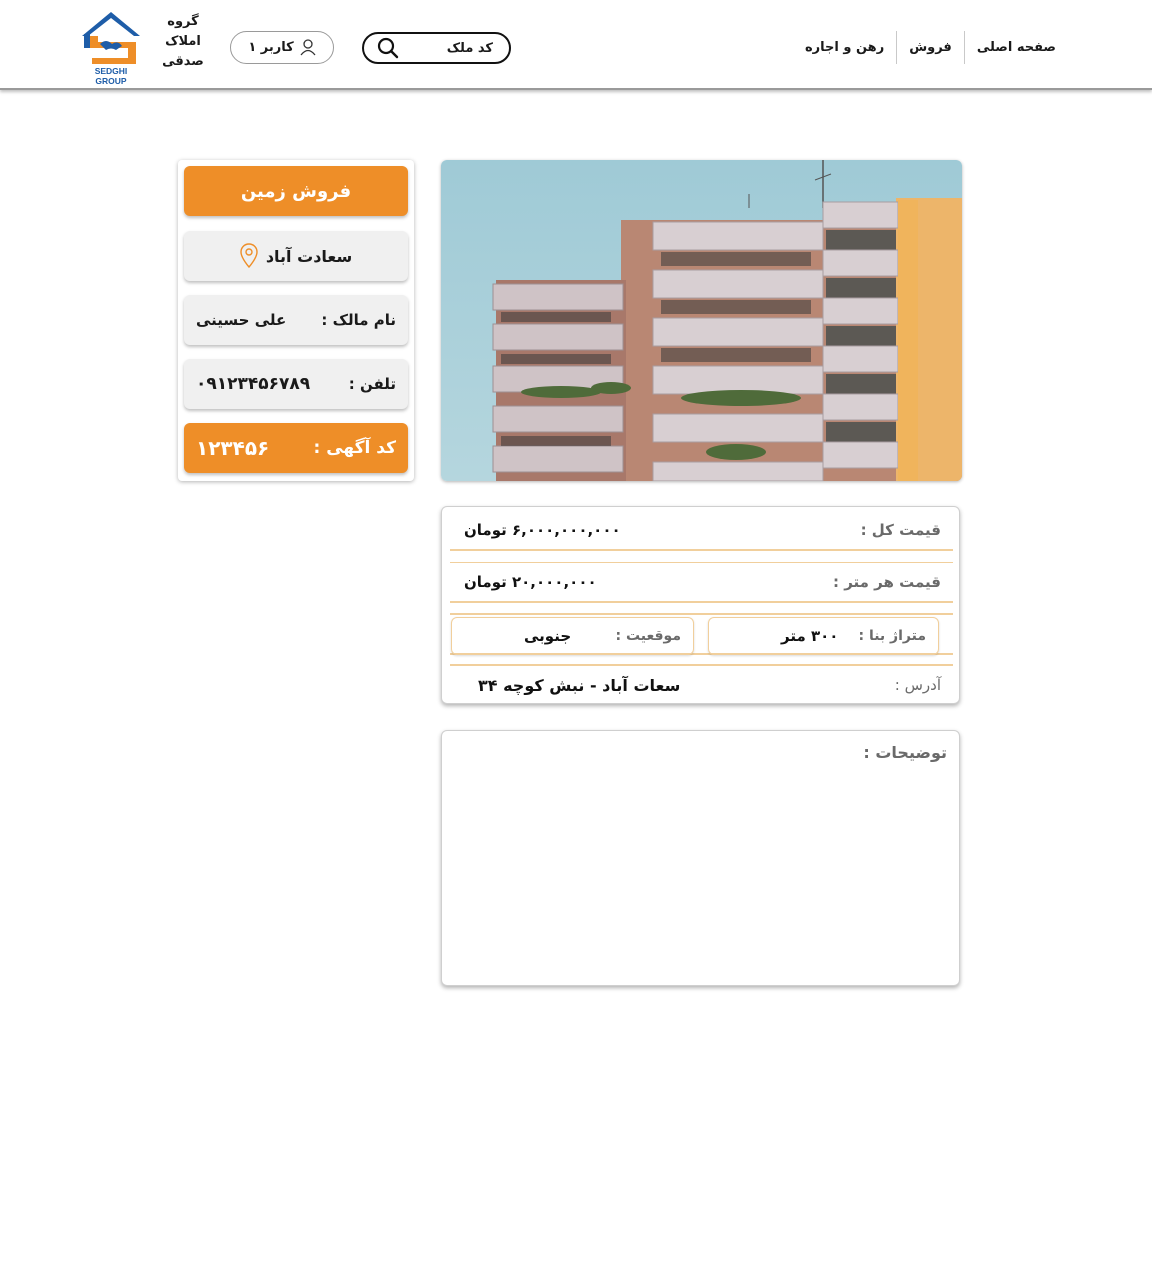 The width and height of the screenshot is (1152, 1280). I want to click on price-per-meter-row: قیمت هر متر : ۲۰,۰۰۰,۰۰۰ تومان, so click(701, 583).